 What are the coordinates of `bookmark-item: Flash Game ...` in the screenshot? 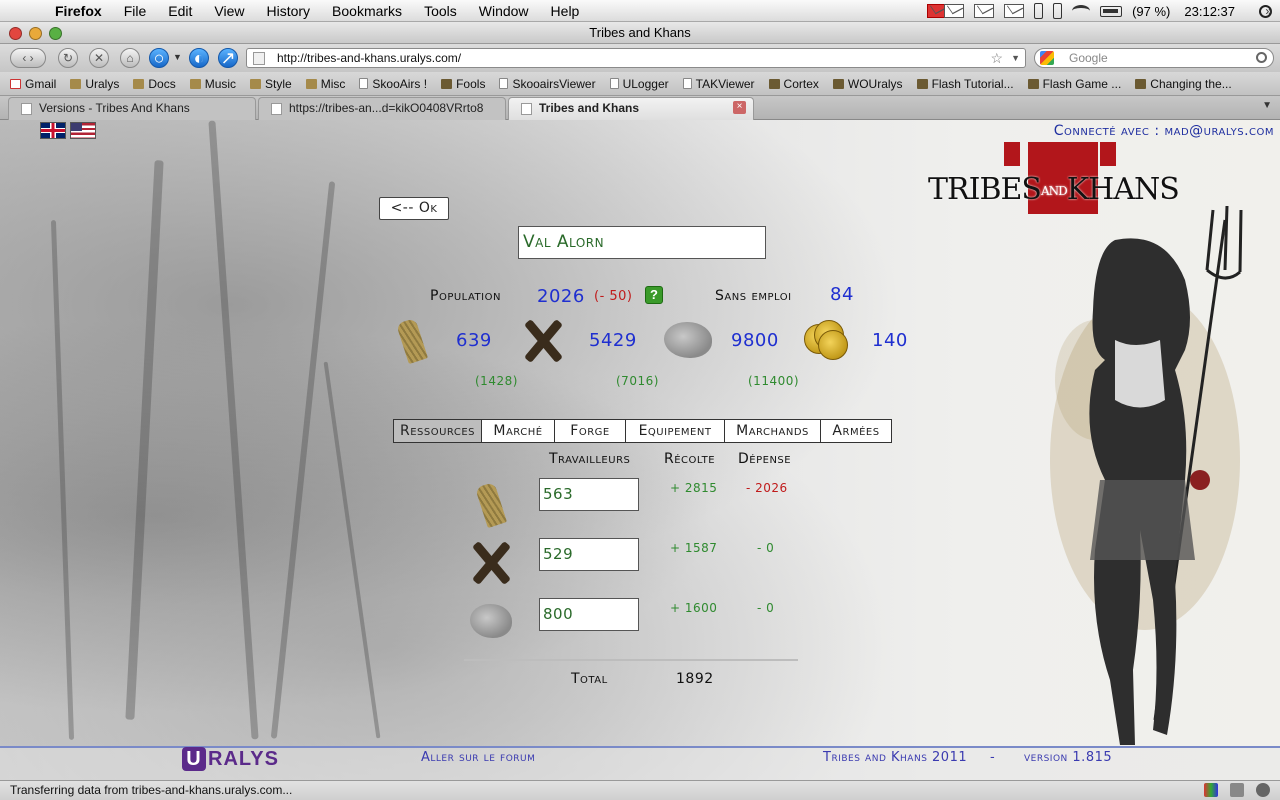 It's located at (1074, 84).